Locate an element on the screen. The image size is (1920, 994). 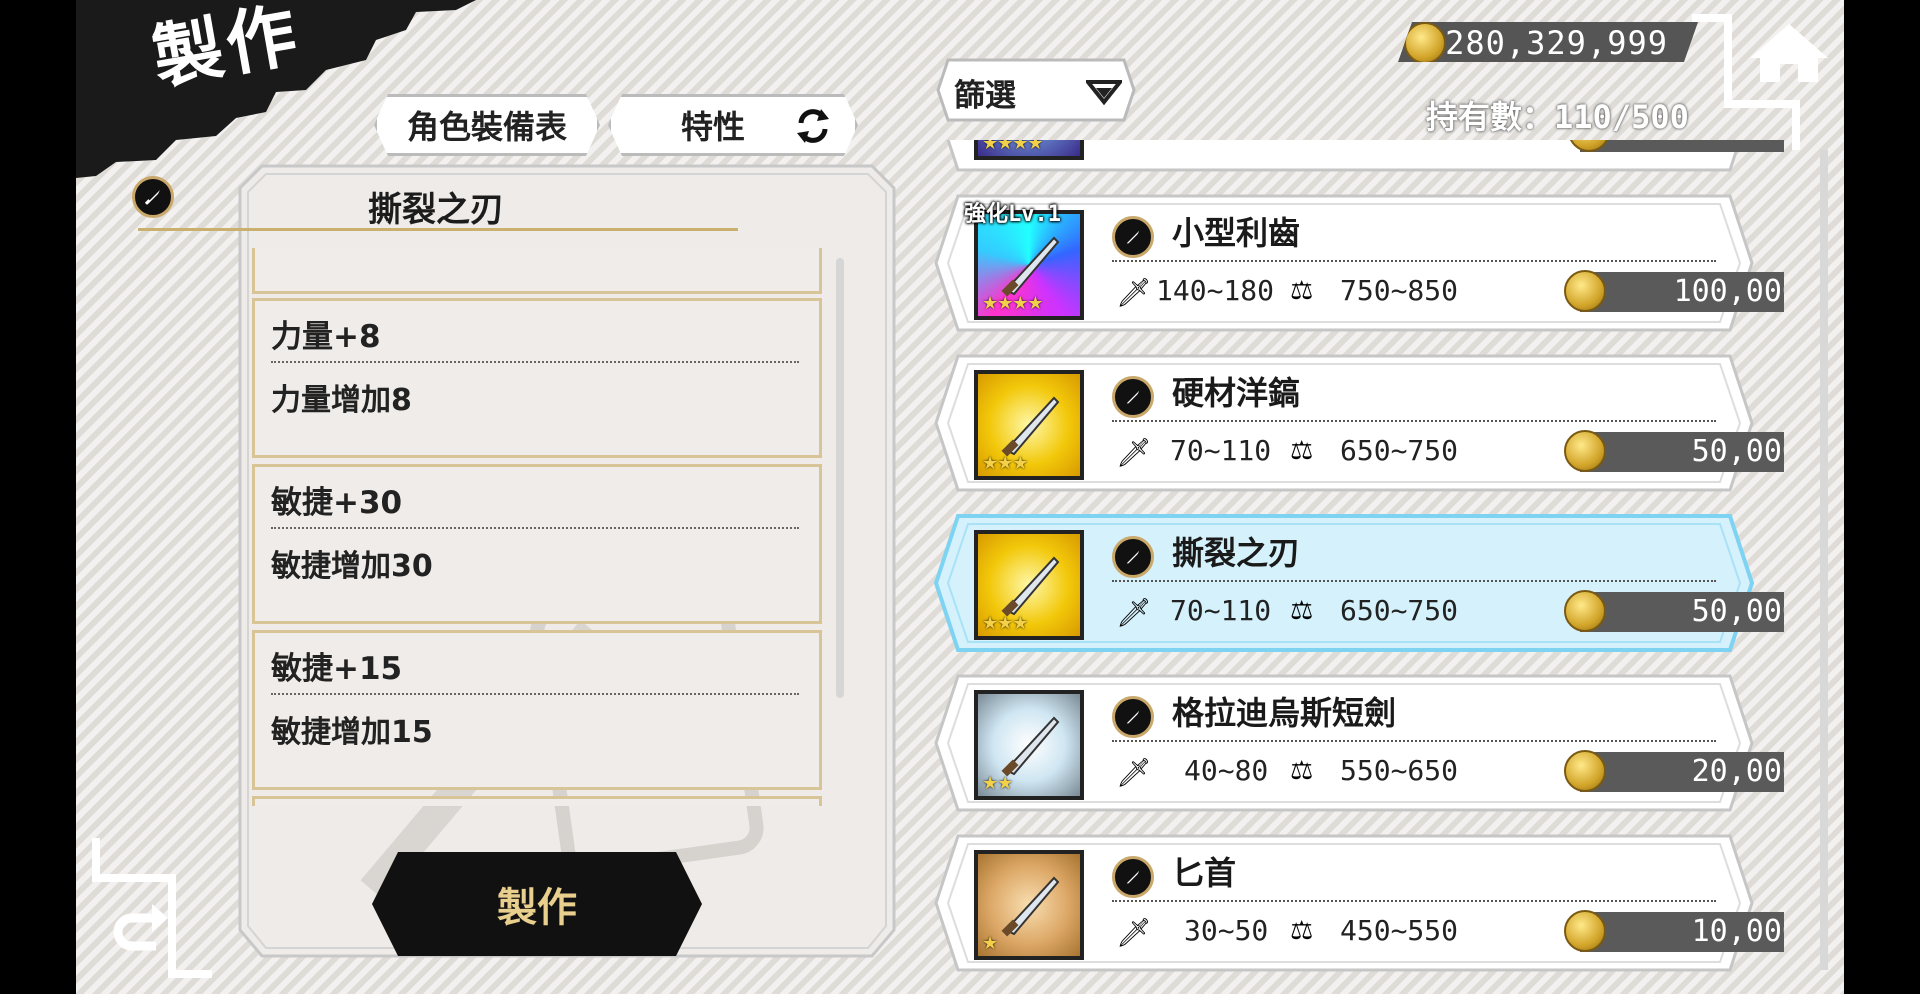
price: 20,000 is located at coordinates (1736, 771).